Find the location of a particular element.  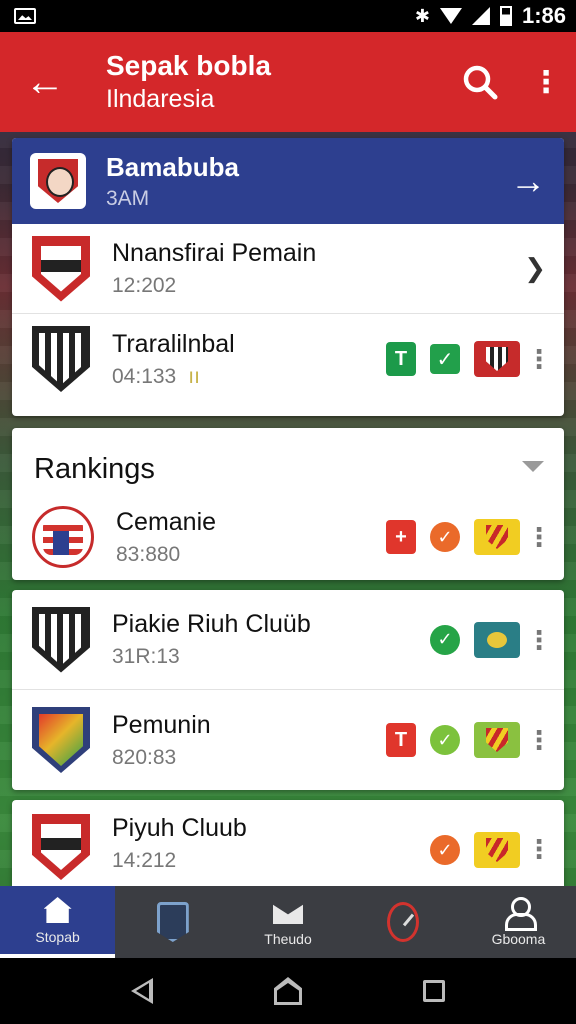

list-item-time: 83:880 is located at coordinates (148, 554).